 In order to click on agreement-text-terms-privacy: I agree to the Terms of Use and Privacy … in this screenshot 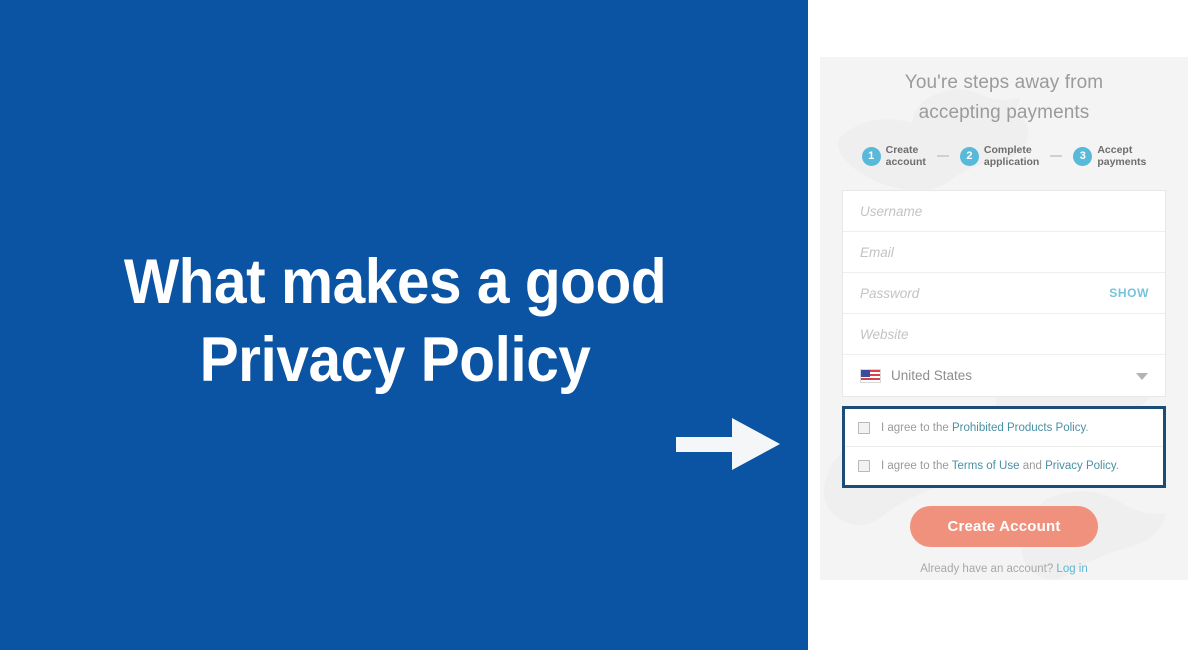, I will do `click(1000, 466)`.